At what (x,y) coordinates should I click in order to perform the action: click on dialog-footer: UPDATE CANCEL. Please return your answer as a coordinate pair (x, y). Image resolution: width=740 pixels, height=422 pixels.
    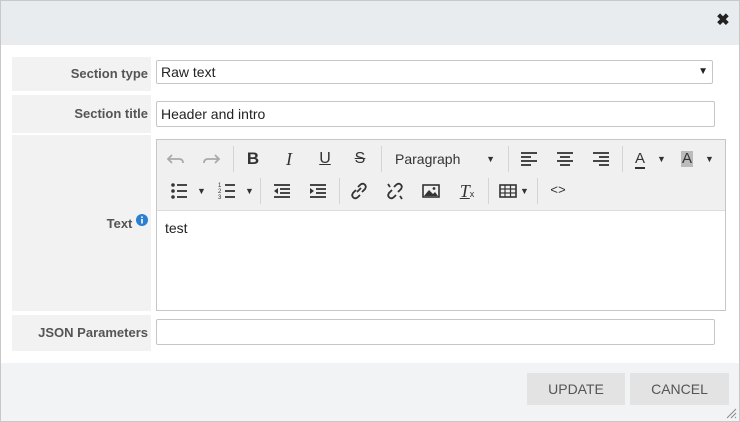
    Looking at the image, I should click on (370, 392).